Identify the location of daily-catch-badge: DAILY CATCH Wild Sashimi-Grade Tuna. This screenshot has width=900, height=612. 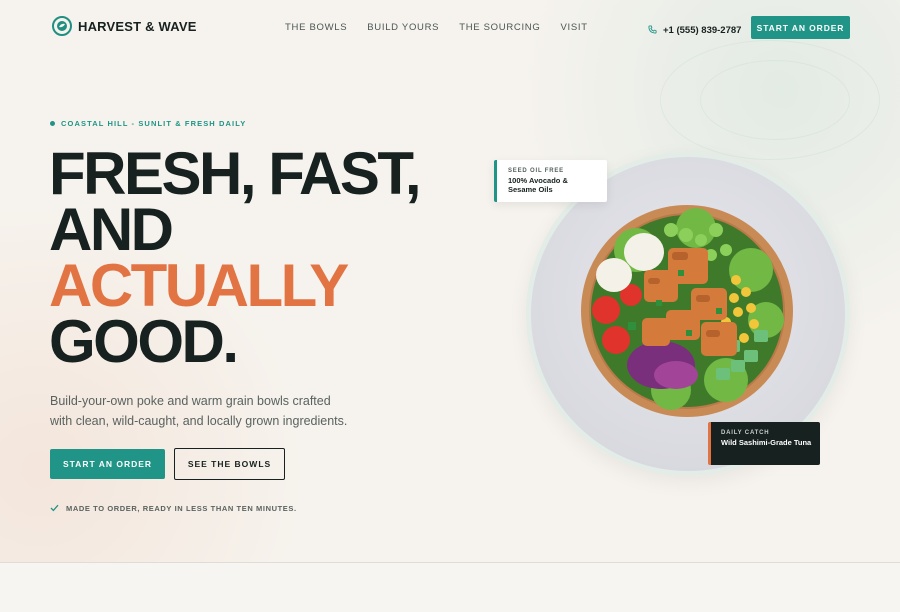
(764, 443).